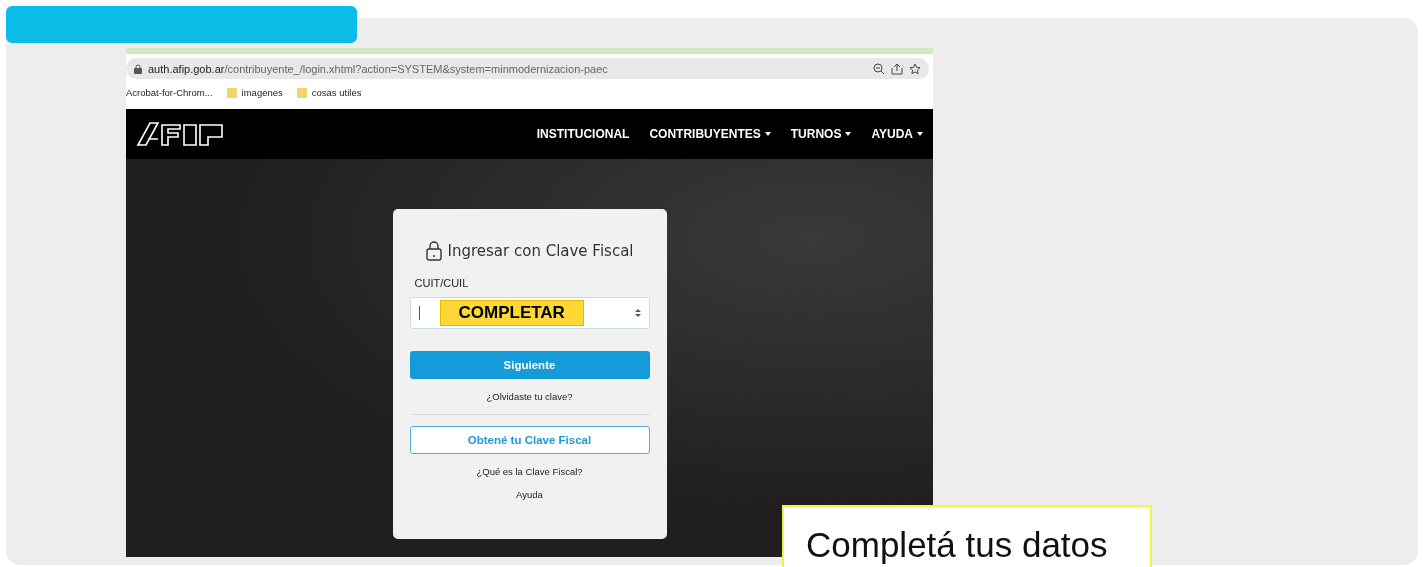 This screenshot has height=567, width=1423. Describe the element at coordinates (329, 92) in the screenshot. I see `bookmark: cosas utiles` at that location.